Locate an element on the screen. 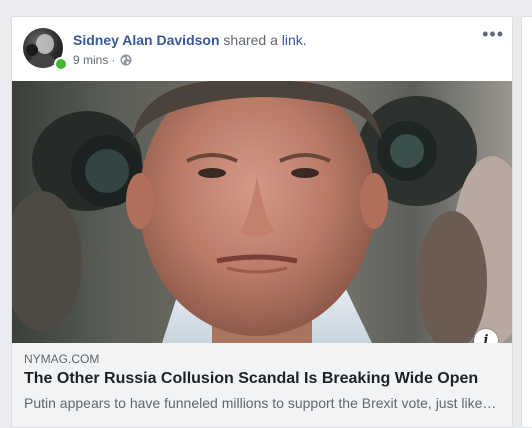 The height and width of the screenshot is (428, 532). author-name-link: Sidney Alan Davidson is located at coordinates (146, 40).